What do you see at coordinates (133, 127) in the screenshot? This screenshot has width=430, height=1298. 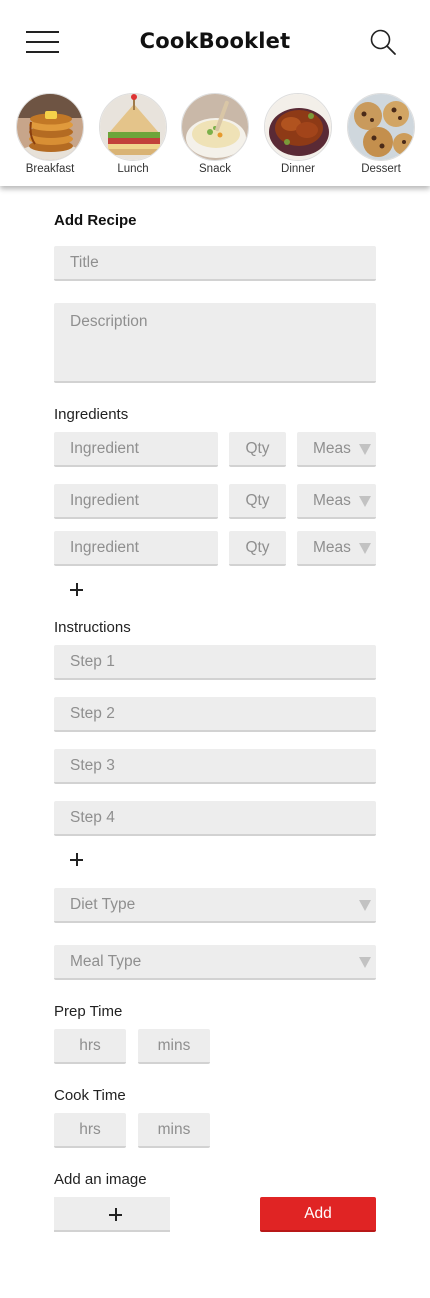 I see `lunch-image` at bounding box center [133, 127].